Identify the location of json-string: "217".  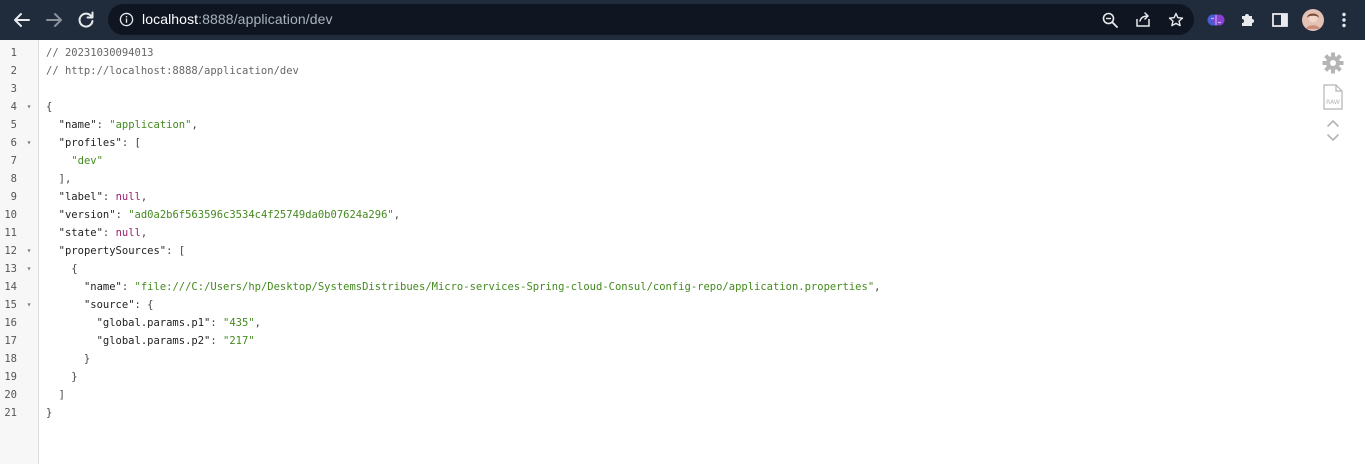
(239, 341).